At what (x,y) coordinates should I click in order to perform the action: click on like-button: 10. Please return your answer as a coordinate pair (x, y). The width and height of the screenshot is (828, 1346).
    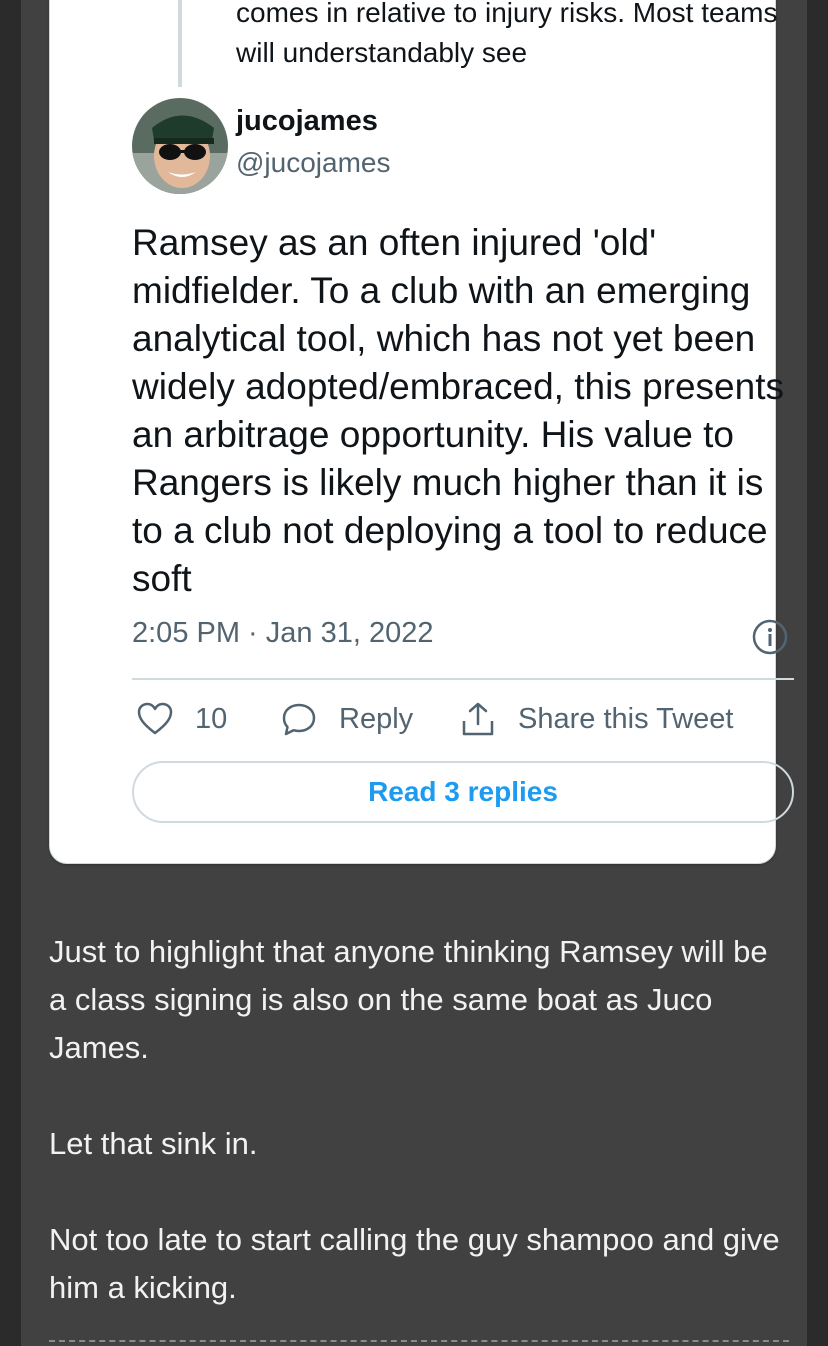
    Looking at the image, I should click on (182, 719).